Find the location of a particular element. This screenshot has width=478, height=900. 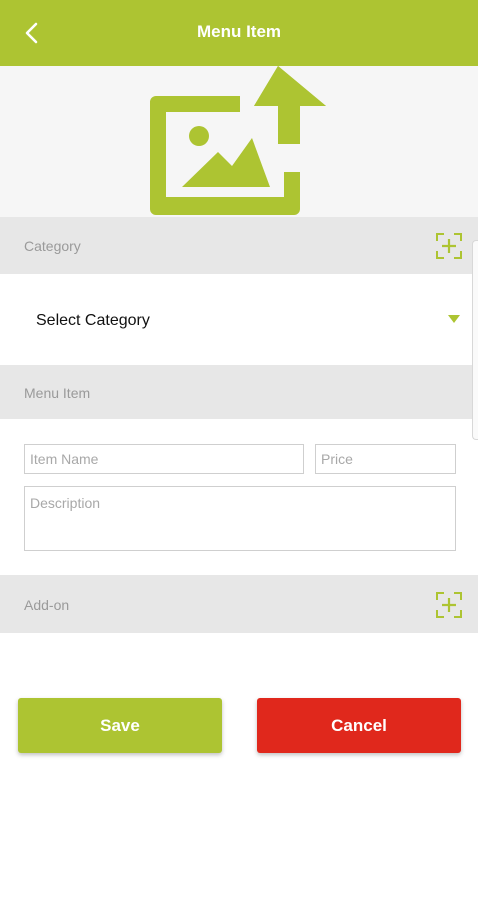

scrollbar is located at coordinates (475, 340).